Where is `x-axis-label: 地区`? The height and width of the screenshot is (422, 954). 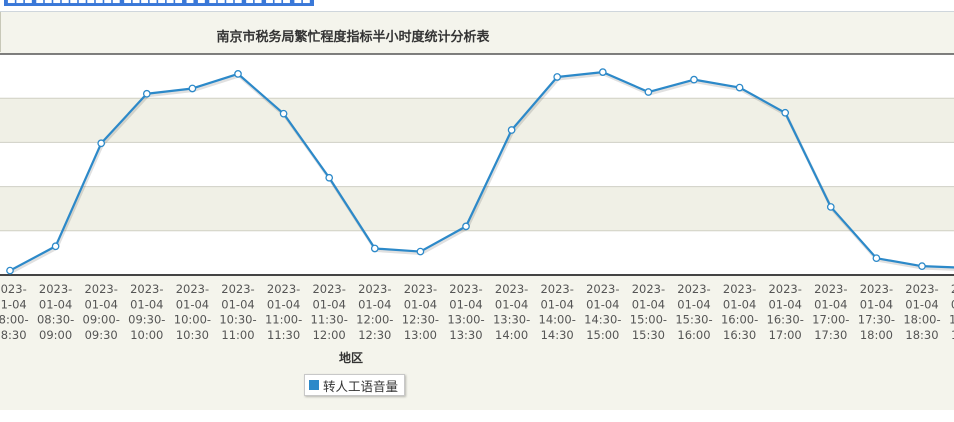
x-axis-label: 地区 is located at coordinates (350, 358).